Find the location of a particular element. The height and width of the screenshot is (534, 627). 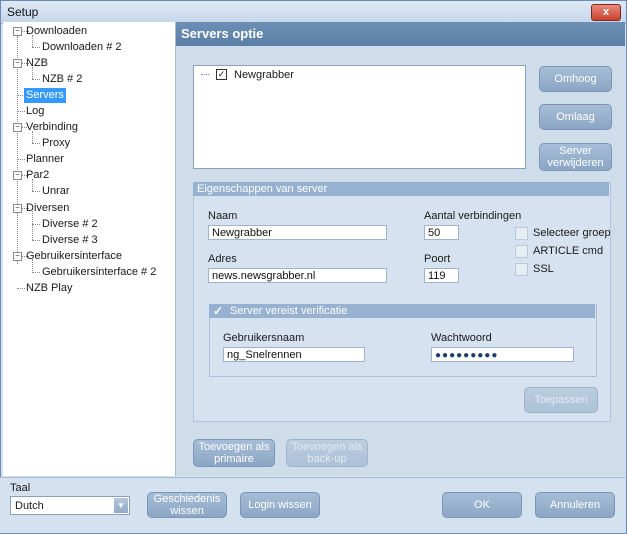

clear-login-label: Login wissen is located at coordinates (280, 505).